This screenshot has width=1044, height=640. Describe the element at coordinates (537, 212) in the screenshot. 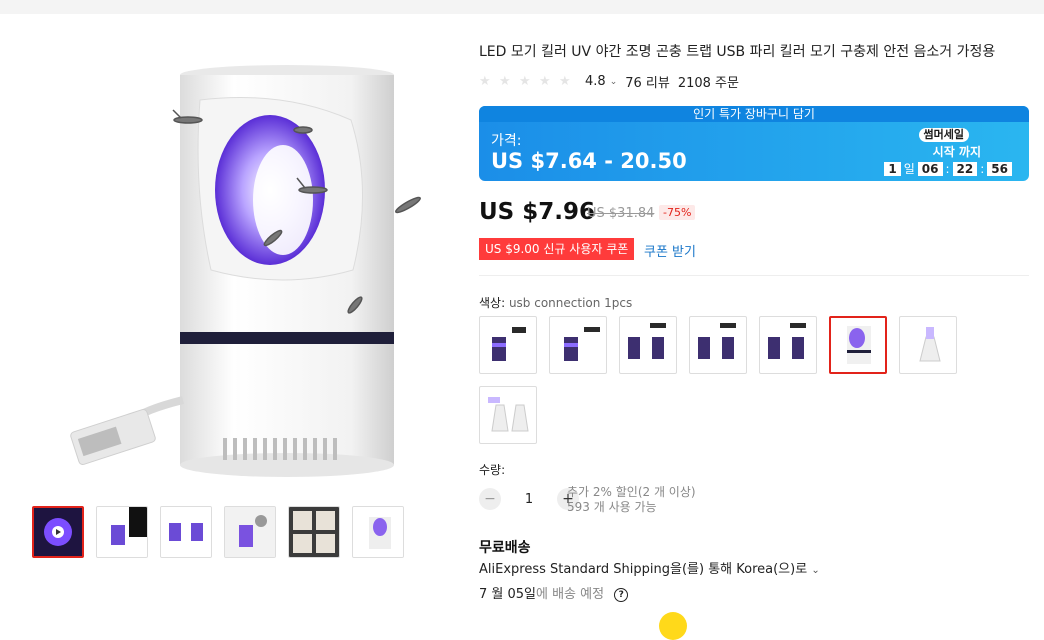

I see `current-price: US $7.96` at that location.